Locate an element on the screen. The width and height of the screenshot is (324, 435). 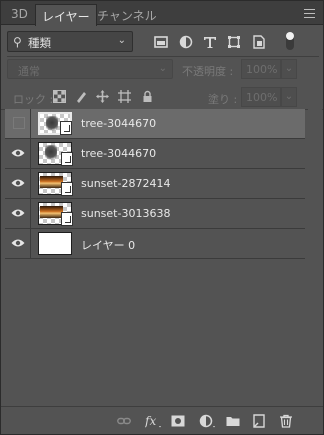
layer-name: sunset-3013638 is located at coordinates (125, 213).